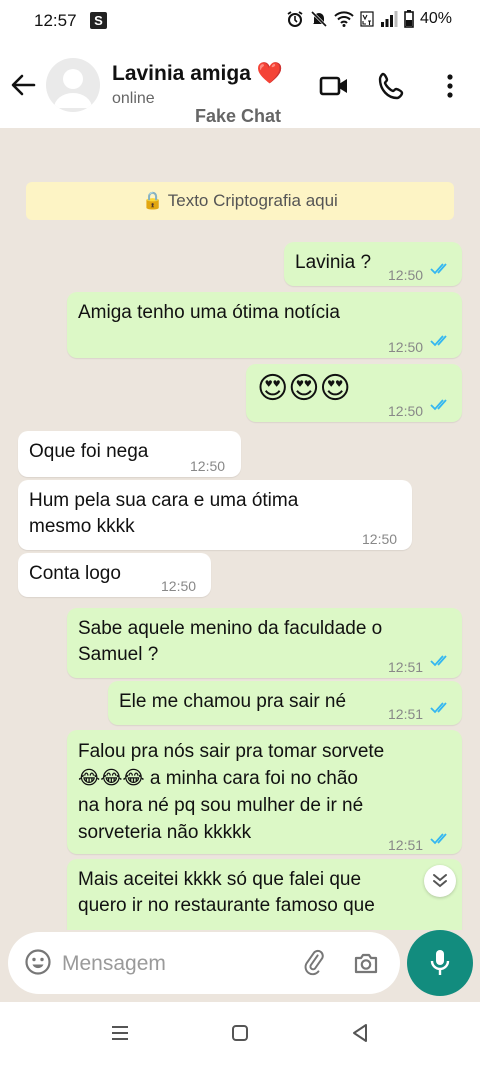 The width and height of the screenshot is (480, 1066). I want to click on attach-icon, so click(314, 963).